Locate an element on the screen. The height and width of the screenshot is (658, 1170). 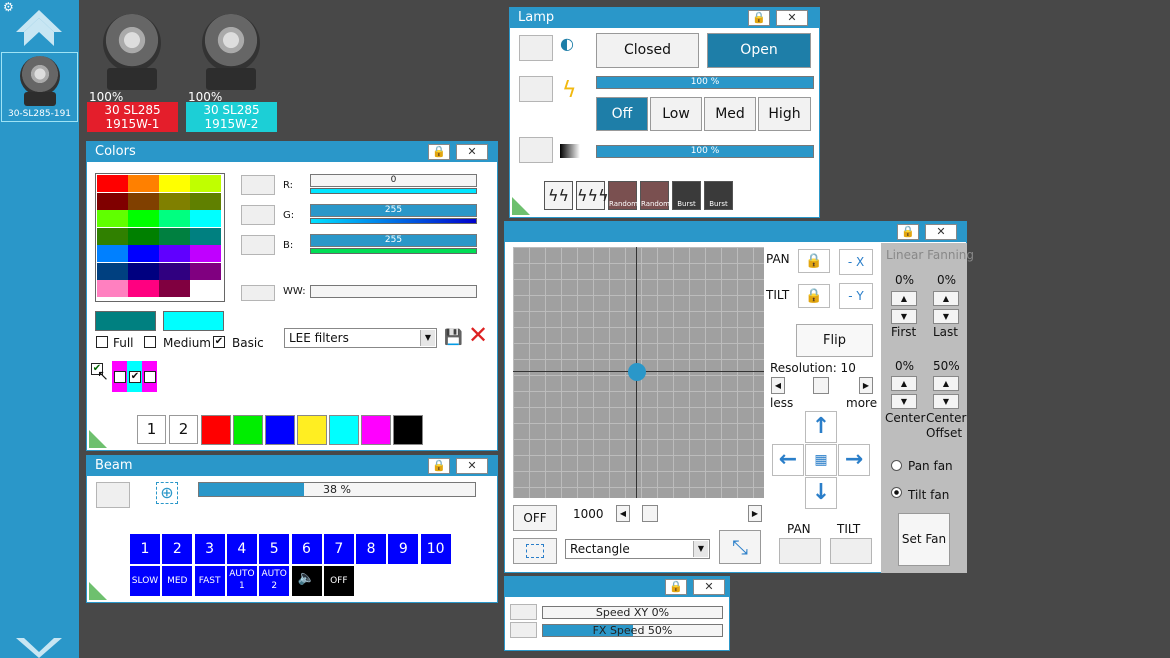
pan-lock-icon: 🔒 is located at coordinates (814, 261).